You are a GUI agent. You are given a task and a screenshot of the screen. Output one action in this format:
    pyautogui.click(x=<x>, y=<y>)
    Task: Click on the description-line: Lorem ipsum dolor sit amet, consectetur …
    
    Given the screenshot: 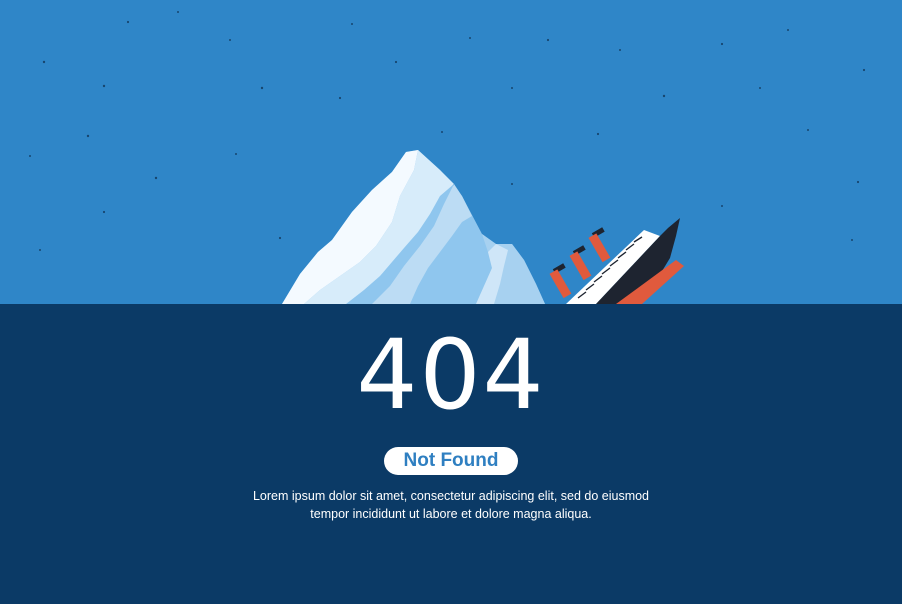 What is the action you would take?
    pyautogui.click(x=451, y=496)
    